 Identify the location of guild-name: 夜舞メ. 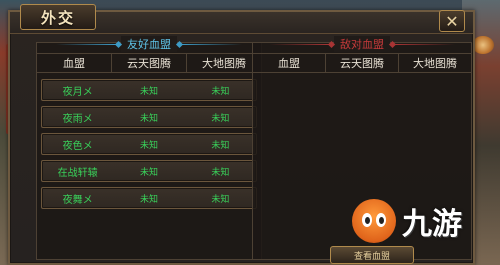
(77, 200).